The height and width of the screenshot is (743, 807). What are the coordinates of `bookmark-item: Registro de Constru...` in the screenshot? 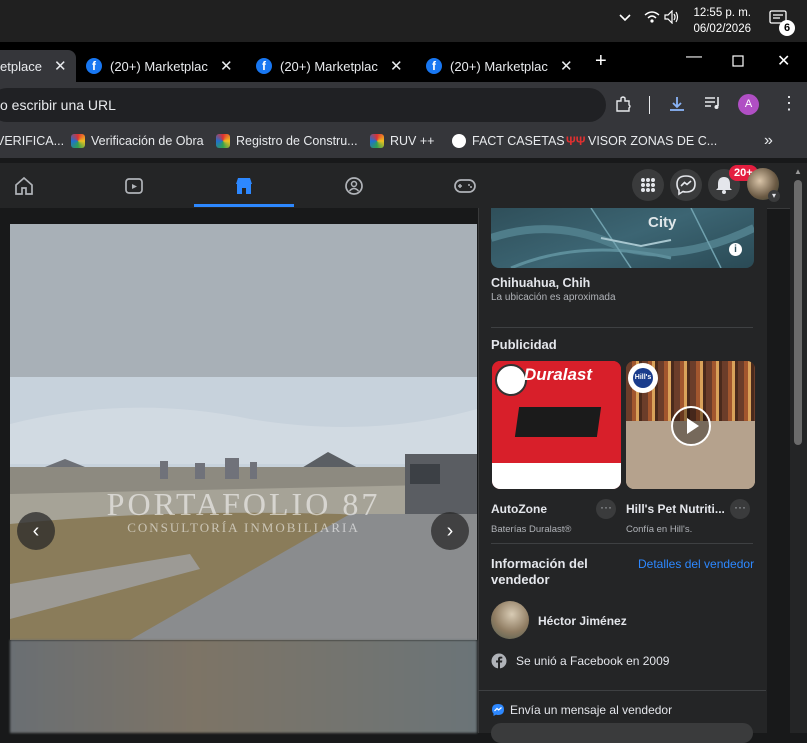 It's located at (287, 141).